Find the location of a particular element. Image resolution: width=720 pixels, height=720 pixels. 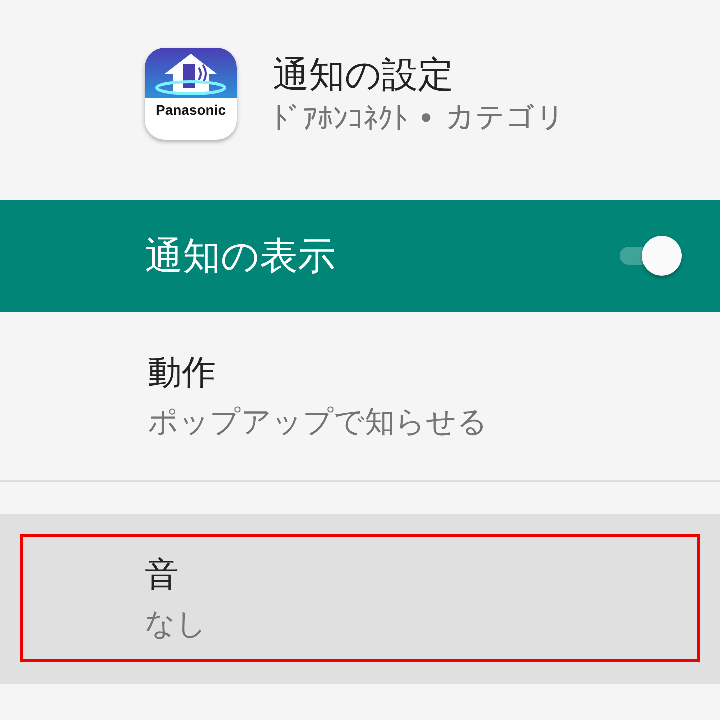

category-name: ﾄﾞｱﾎﾝｺﾈｸﾄ • カテゴリ is located at coordinates (419, 119).